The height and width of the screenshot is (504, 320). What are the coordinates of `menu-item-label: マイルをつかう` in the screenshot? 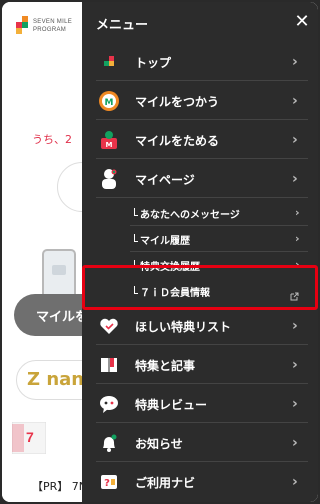 It's located at (177, 102).